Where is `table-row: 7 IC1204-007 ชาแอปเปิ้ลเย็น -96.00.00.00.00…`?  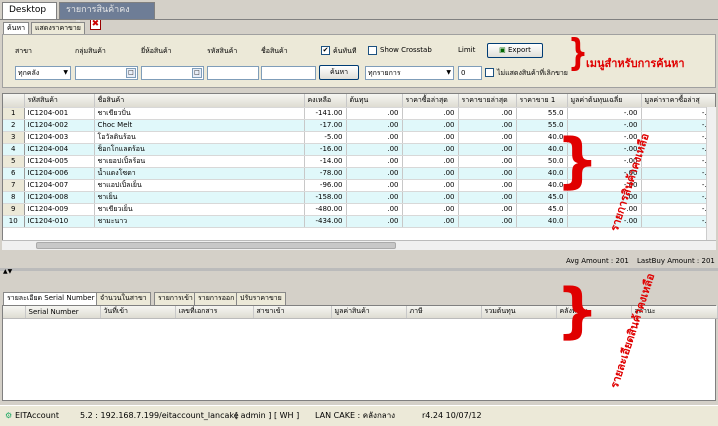
table-row: 7 IC1204-007 ชาแอปเปิ้ลเย็น -96.00.00.00.00… is located at coordinates (359, 185).